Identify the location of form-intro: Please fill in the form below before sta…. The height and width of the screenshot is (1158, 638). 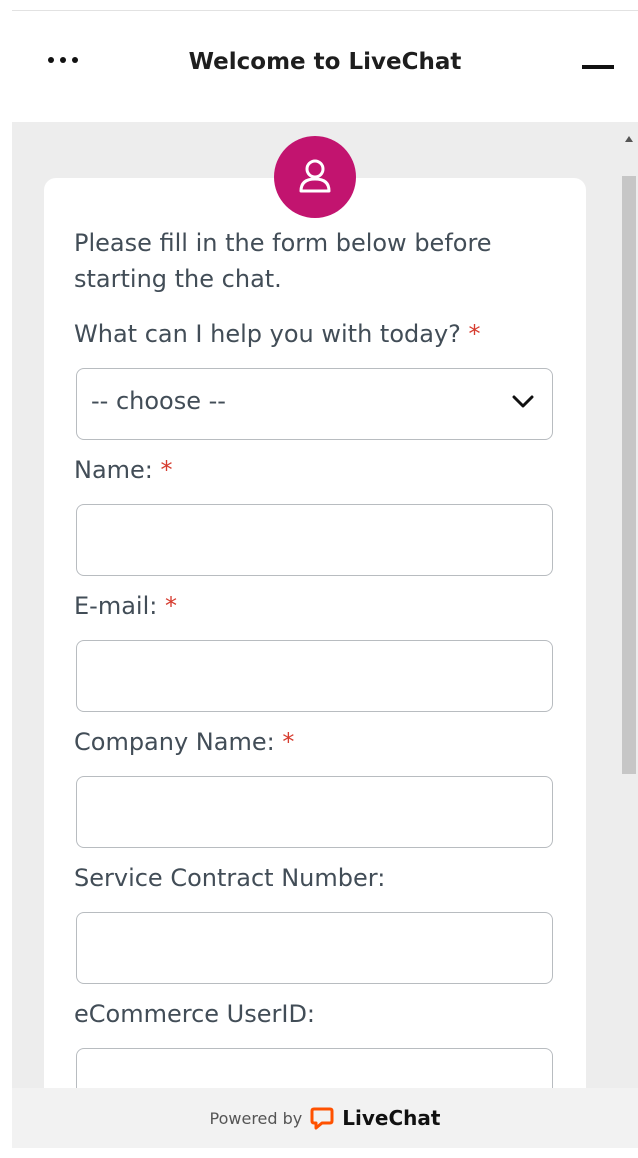
(283, 261).